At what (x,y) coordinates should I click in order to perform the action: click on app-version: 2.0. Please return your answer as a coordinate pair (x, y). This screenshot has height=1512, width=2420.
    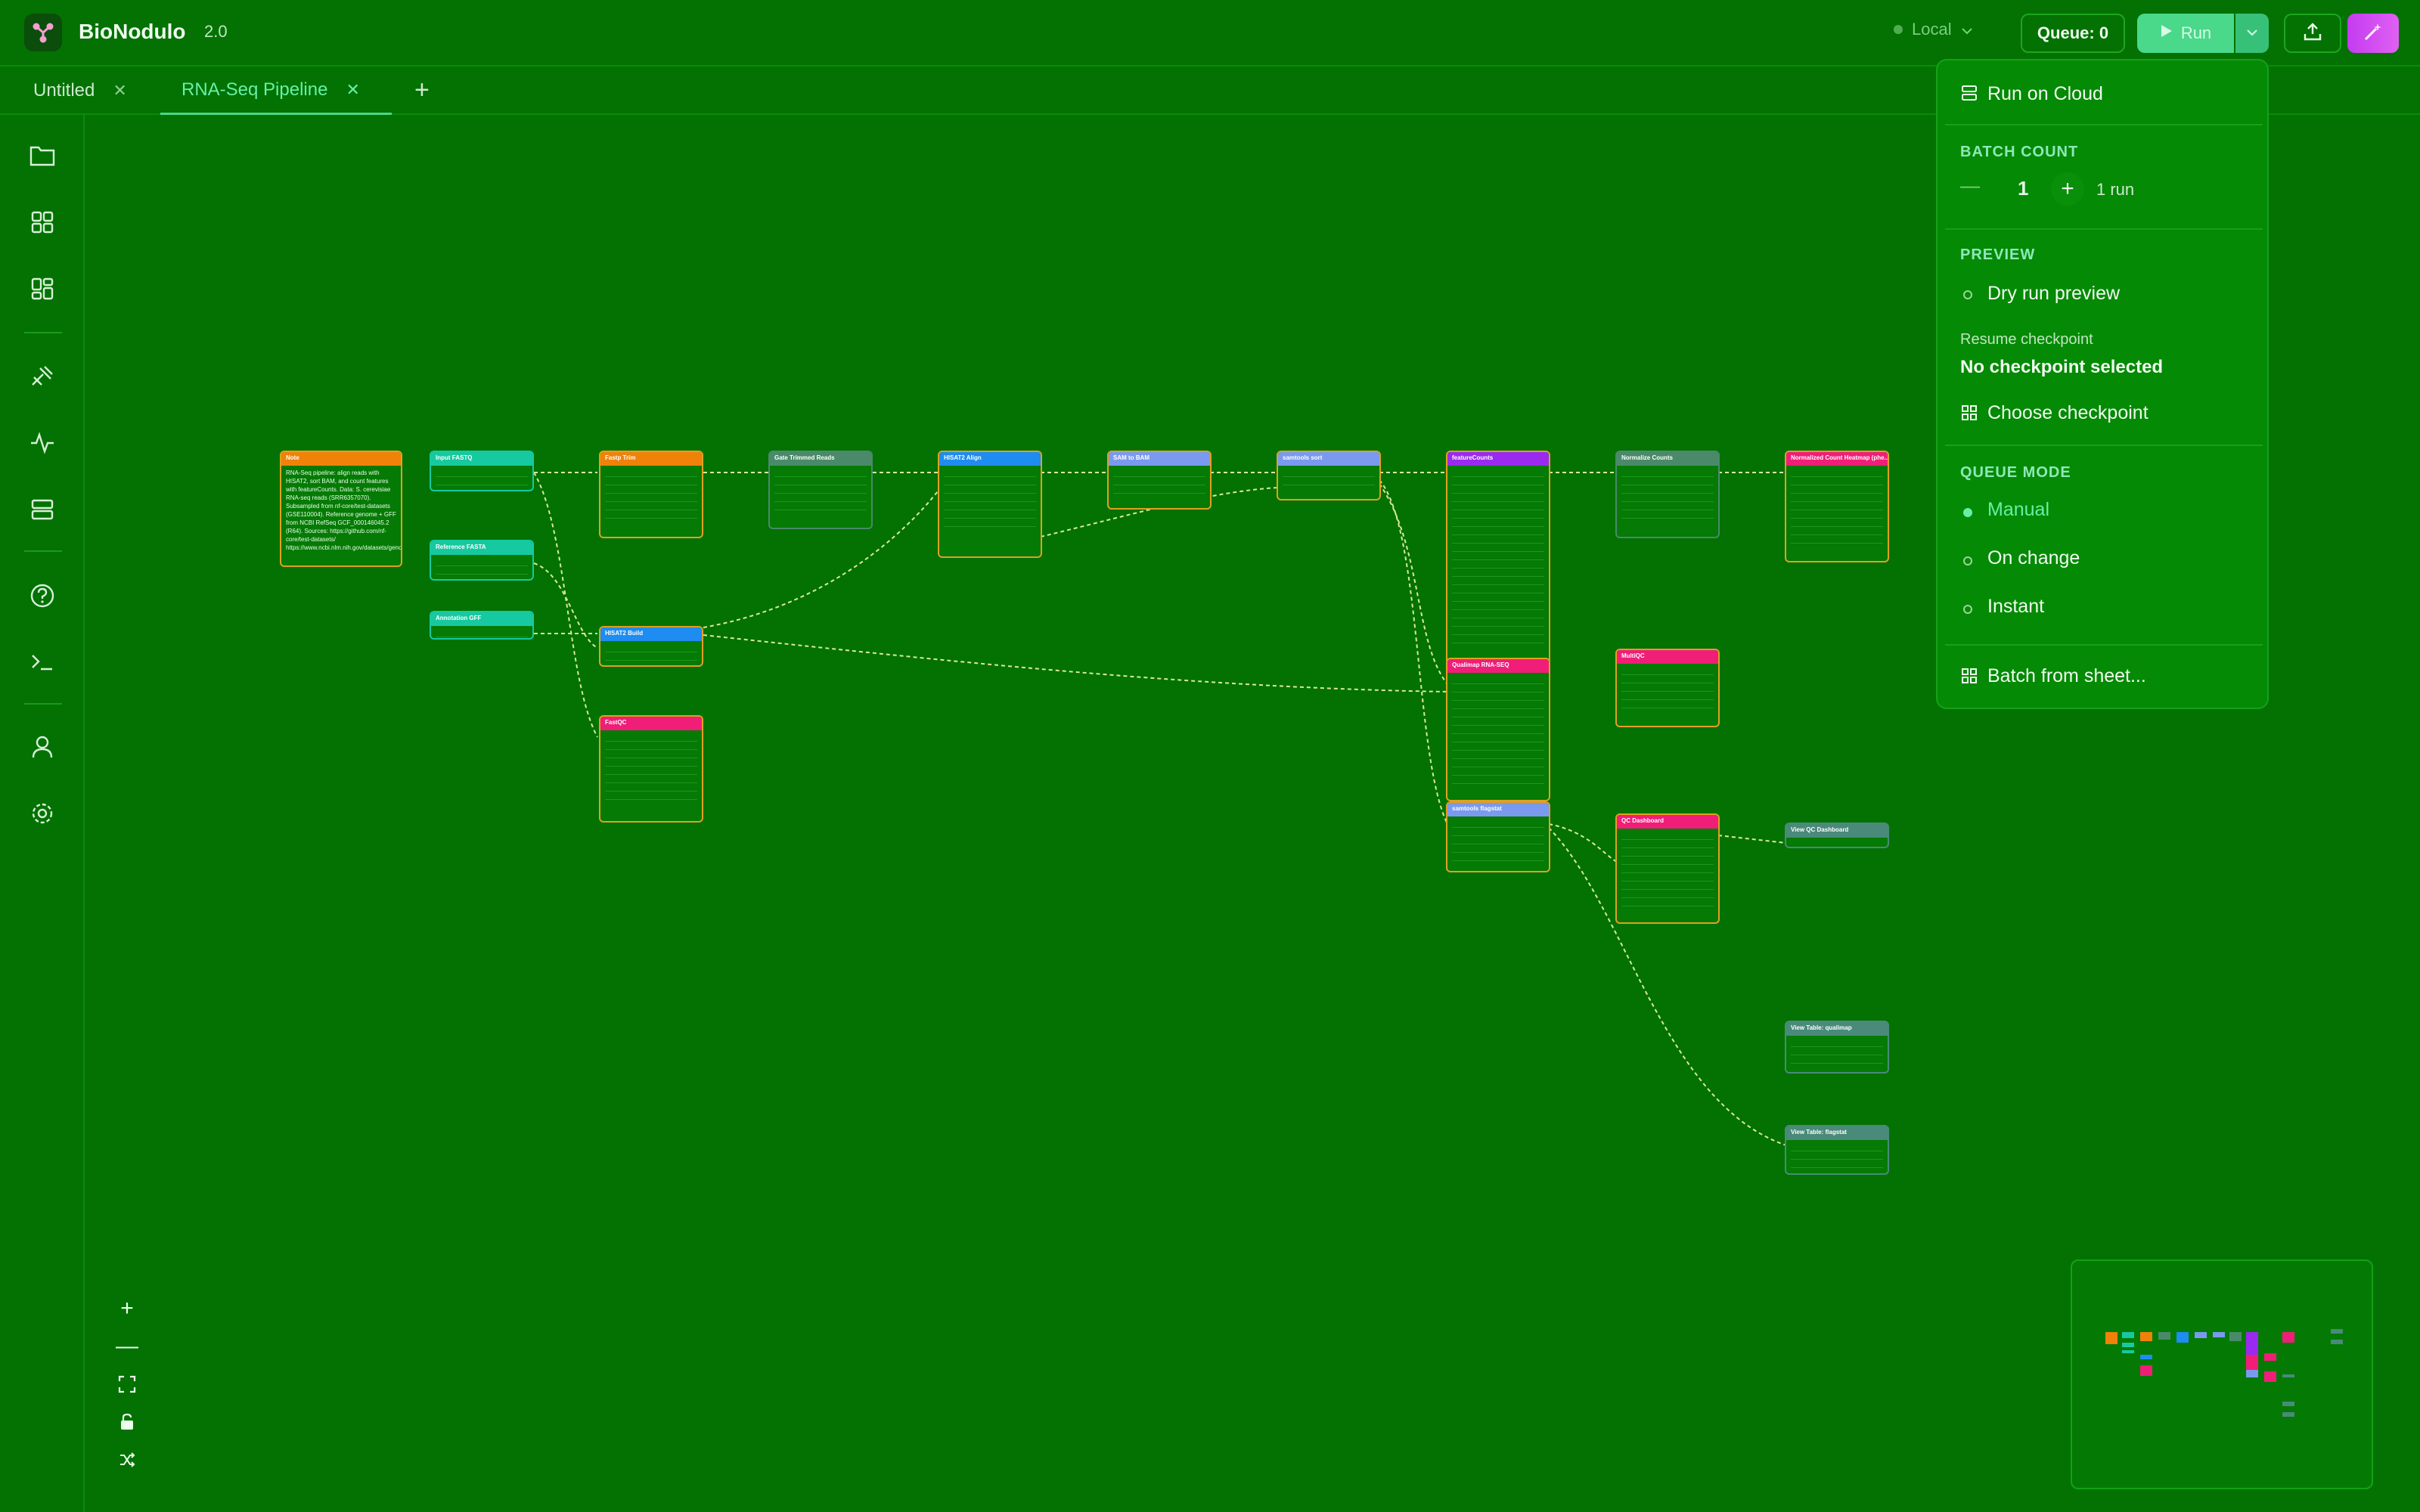
    Looking at the image, I should click on (216, 32).